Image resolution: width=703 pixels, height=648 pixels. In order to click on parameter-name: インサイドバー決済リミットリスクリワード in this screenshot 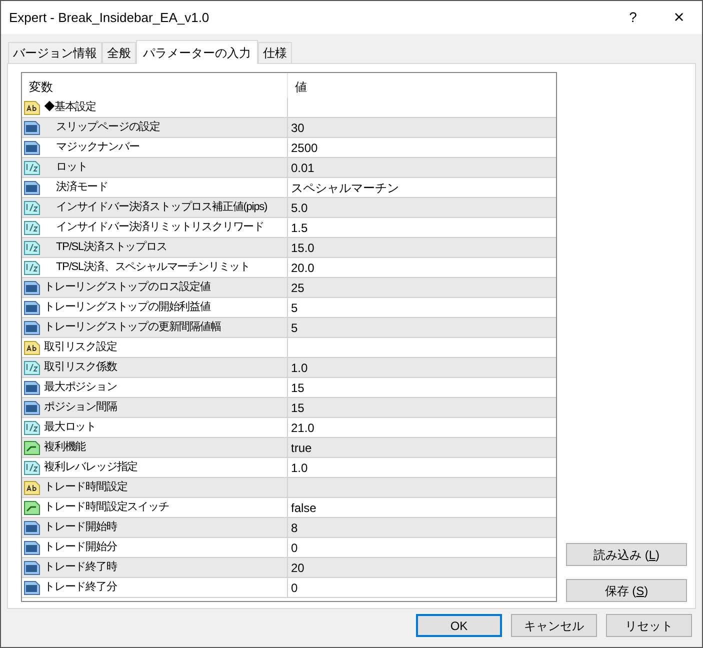, I will do `click(160, 228)`.